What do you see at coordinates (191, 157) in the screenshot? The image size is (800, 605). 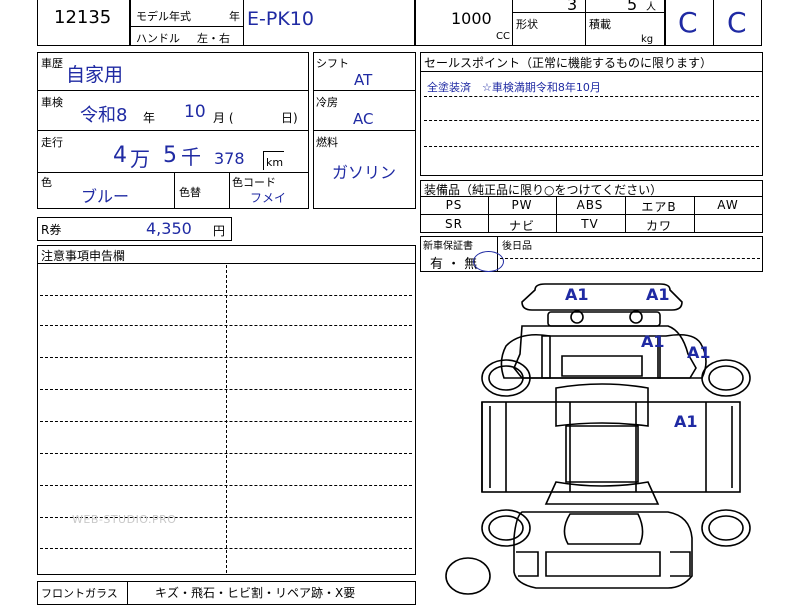 I see `mileage-sen-unit: 千` at bounding box center [191, 157].